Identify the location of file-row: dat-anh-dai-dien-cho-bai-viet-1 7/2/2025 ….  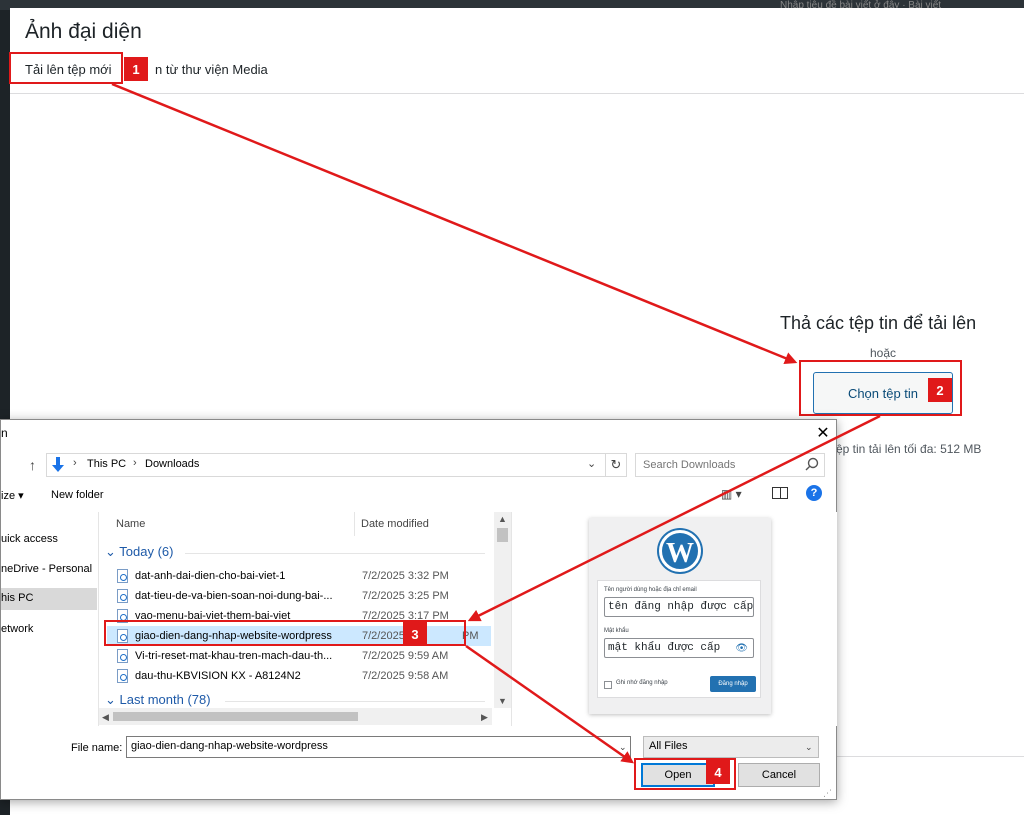
(299, 576).